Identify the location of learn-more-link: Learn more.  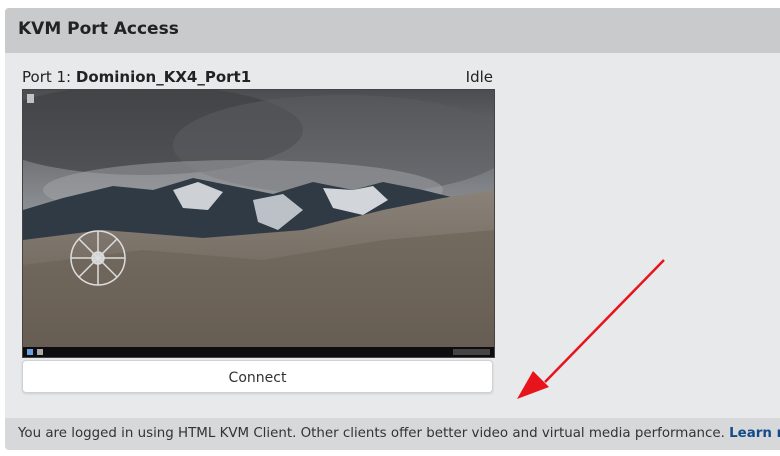
(754, 433).